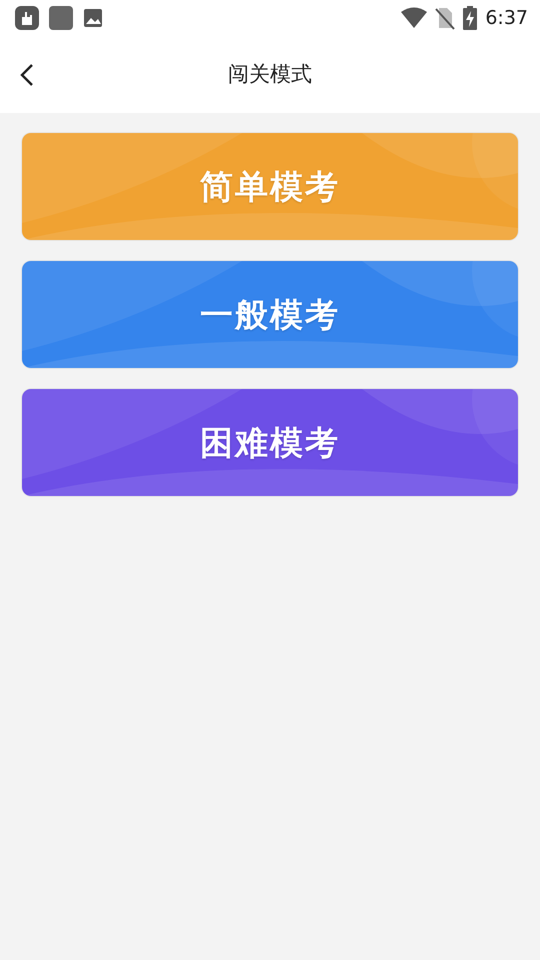  What do you see at coordinates (470, 18) in the screenshot?
I see `battery-icon` at bounding box center [470, 18].